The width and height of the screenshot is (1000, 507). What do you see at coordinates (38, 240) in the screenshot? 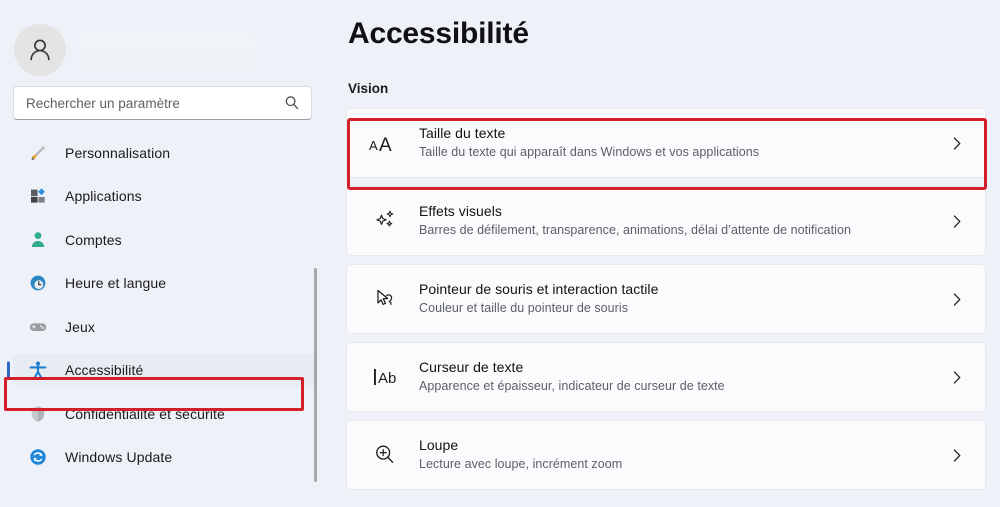
I see `account-person-icon` at bounding box center [38, 240].